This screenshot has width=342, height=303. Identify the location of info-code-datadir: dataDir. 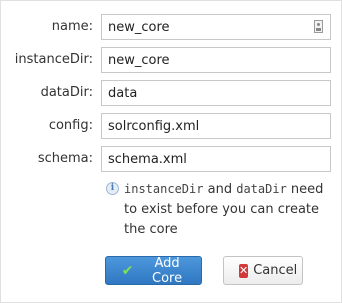
(261, 189).